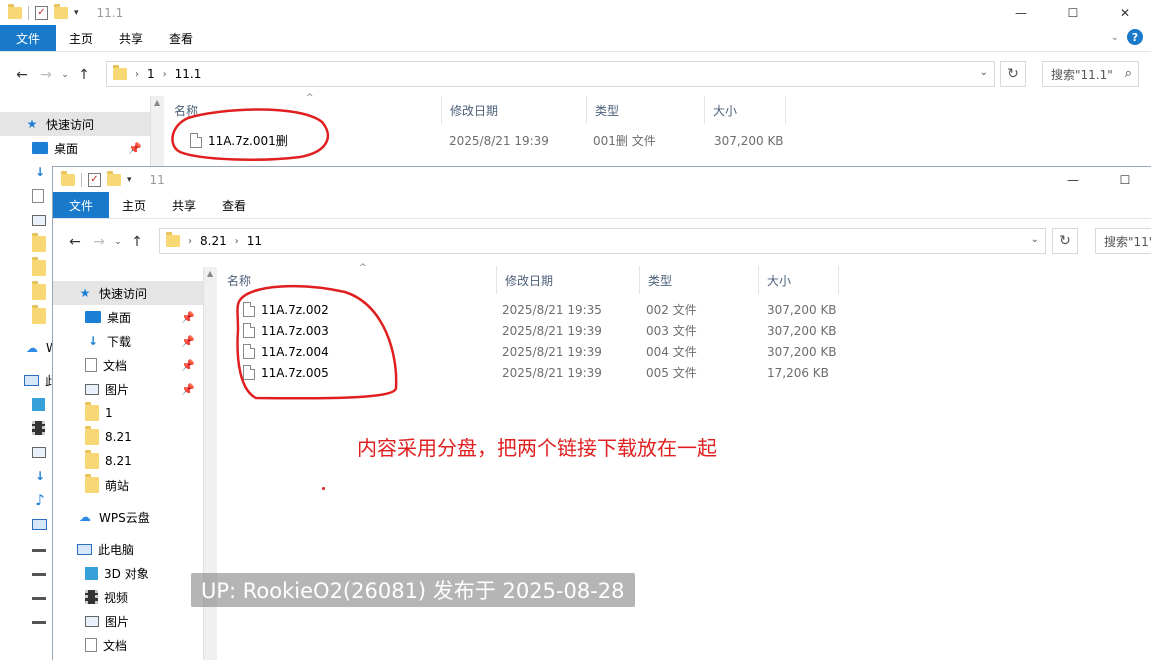 Image resolution: width=1151 pixels, height=660 pixels. Describe the element at coordinates (286, 351) in the screenshot. I see `file-name-cell: 11A.7z.004` at that location.